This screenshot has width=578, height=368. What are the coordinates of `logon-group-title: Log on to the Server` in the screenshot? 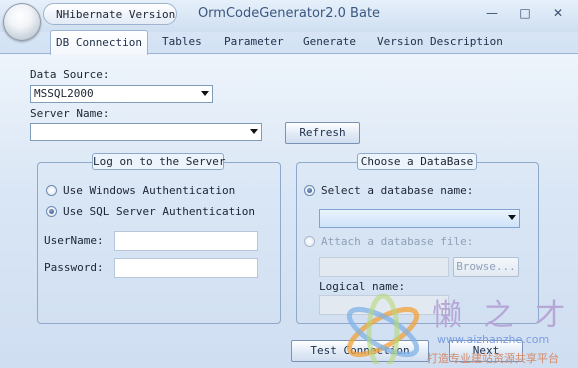 It's located at (159, 161).